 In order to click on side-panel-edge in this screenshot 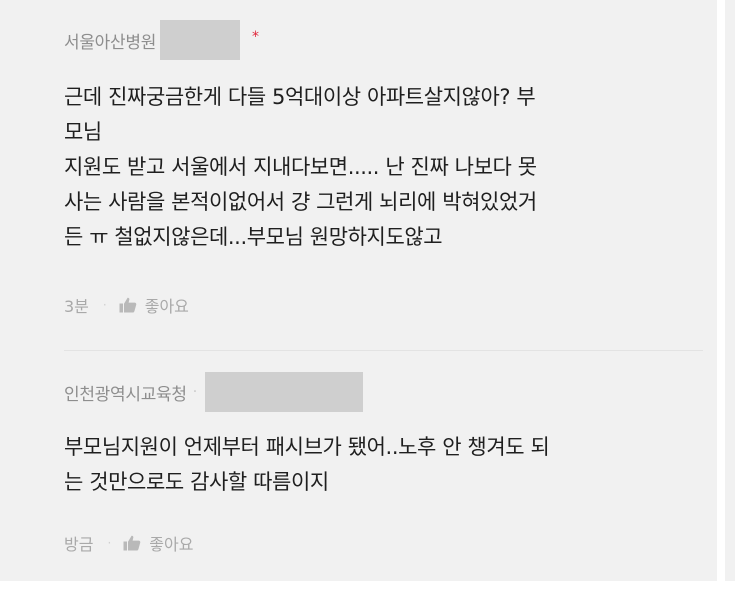, I will do `click(730, 290)`.